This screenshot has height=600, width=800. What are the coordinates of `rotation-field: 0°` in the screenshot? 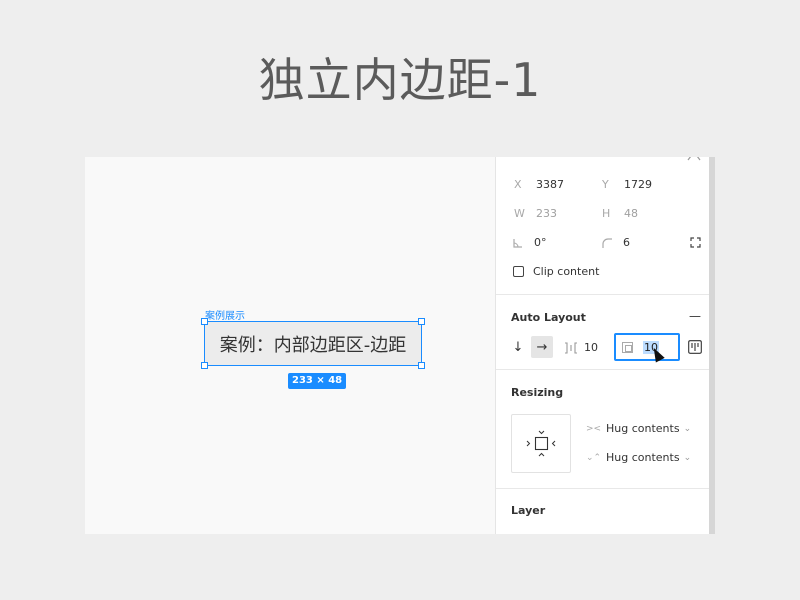 It's located at (529, 242).